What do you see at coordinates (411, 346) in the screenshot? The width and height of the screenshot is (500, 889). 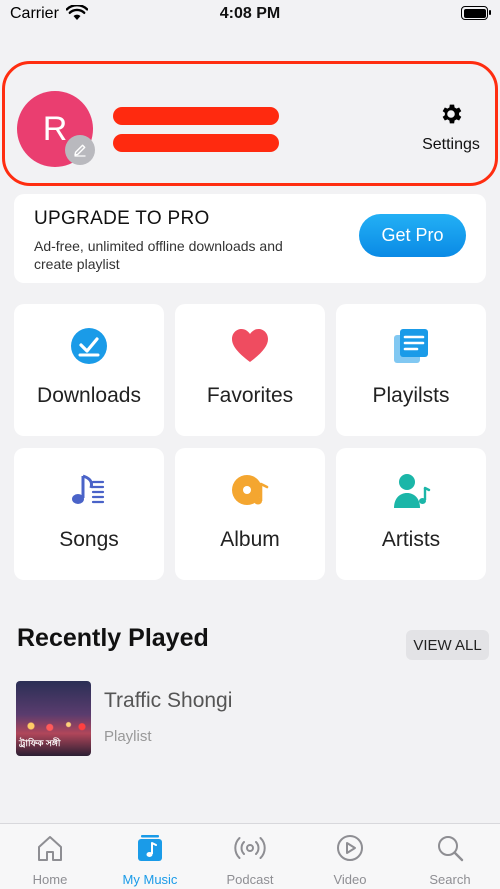 I see `playlist-icon` at bounding box center [411, 346].